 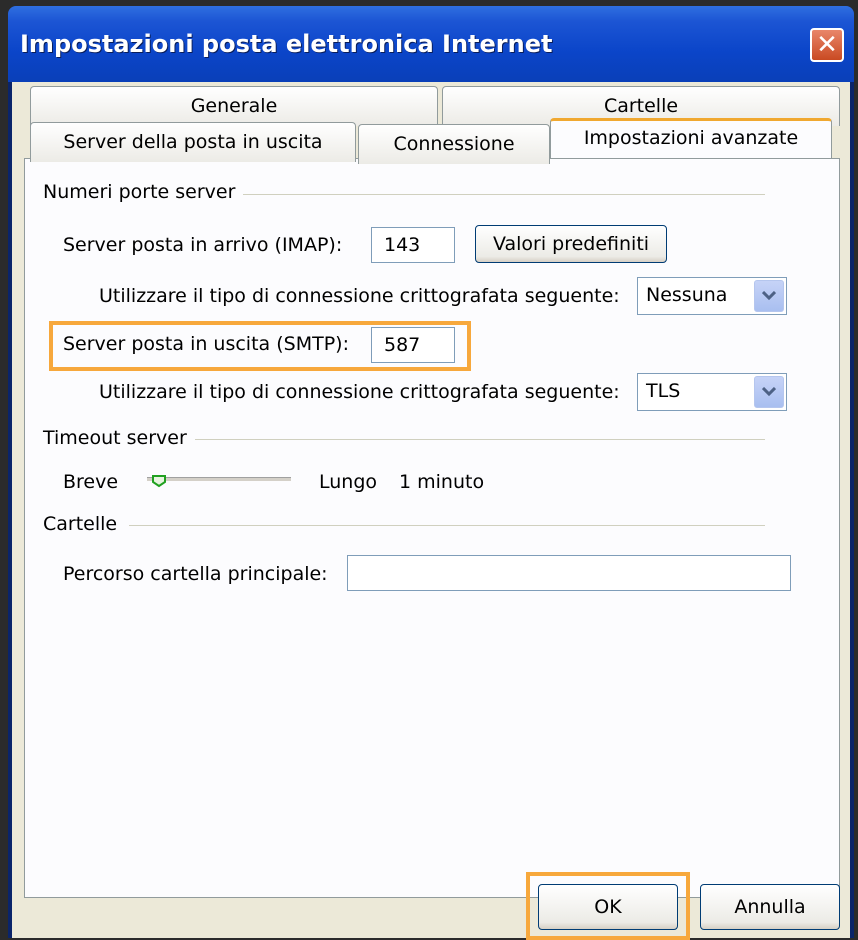 I want to click on tab-impostazioni-avanzate: Impostazioni avanzate, so click(x=691, y=138).